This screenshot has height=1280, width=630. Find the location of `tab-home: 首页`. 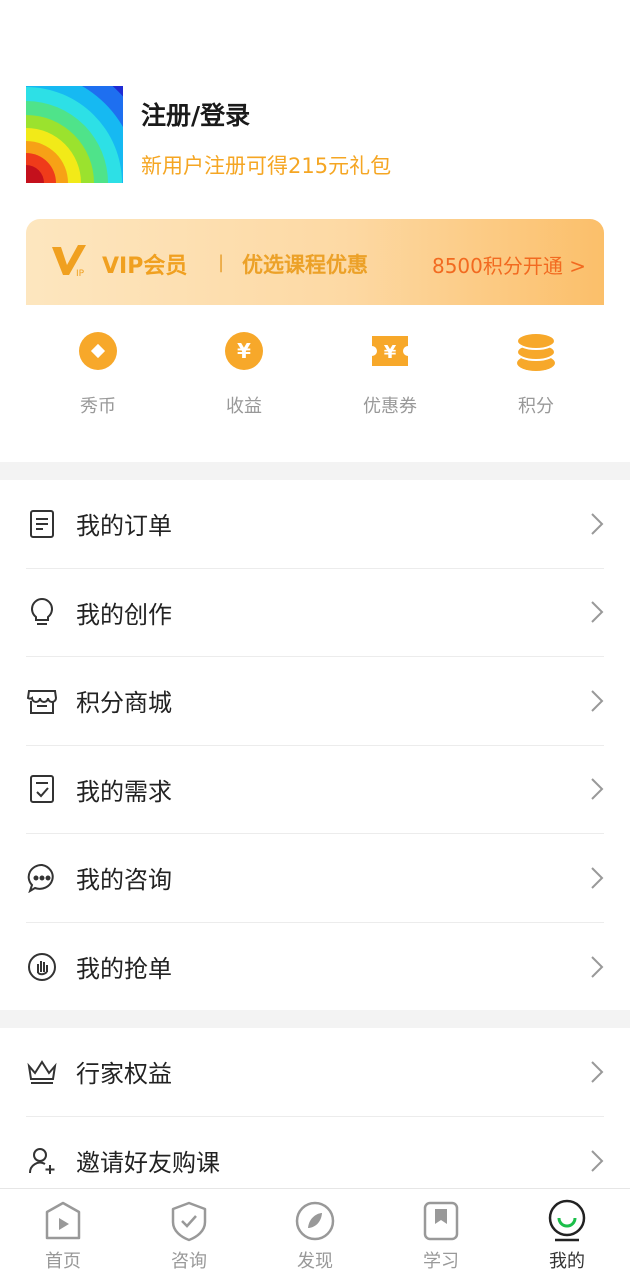

tab-home: 首页 is located at coordinates (63, 1234).